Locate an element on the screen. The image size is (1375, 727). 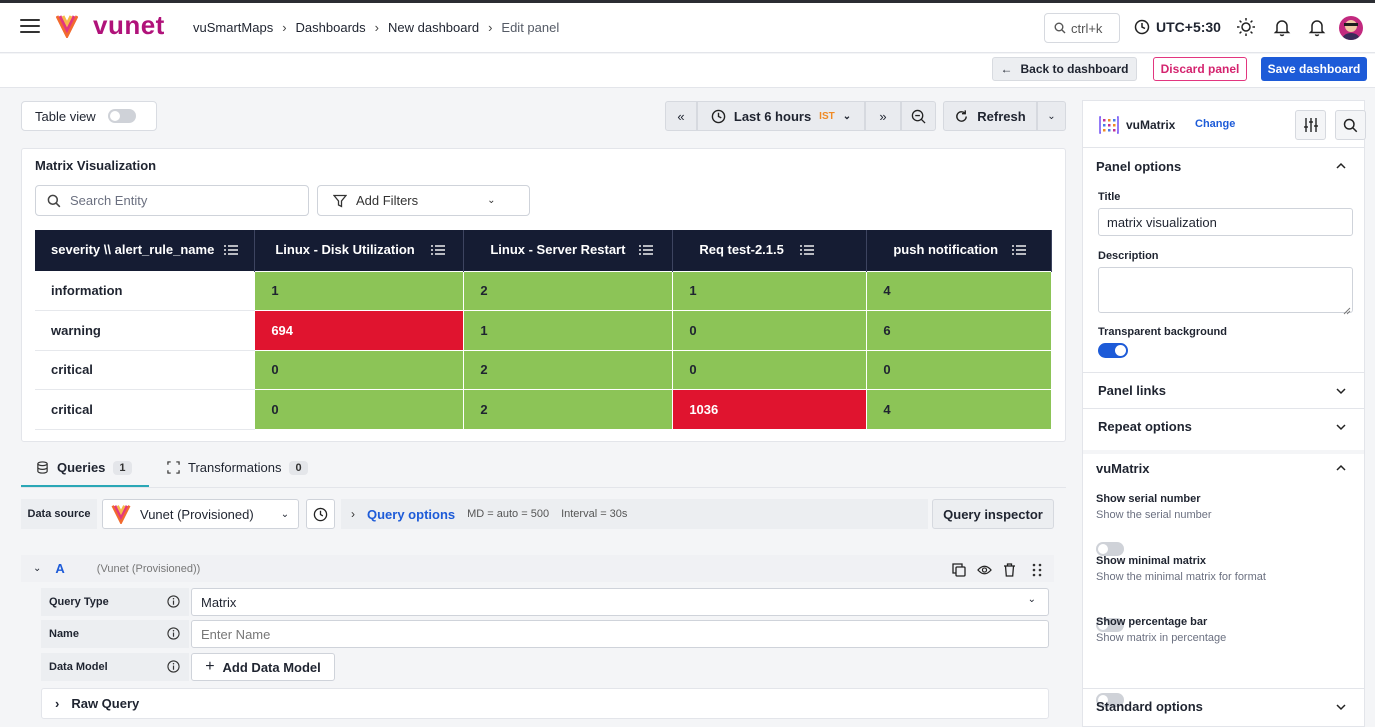
matrix-column-header: severity \\ alert_rule_name is located at coordinates (145, 250).